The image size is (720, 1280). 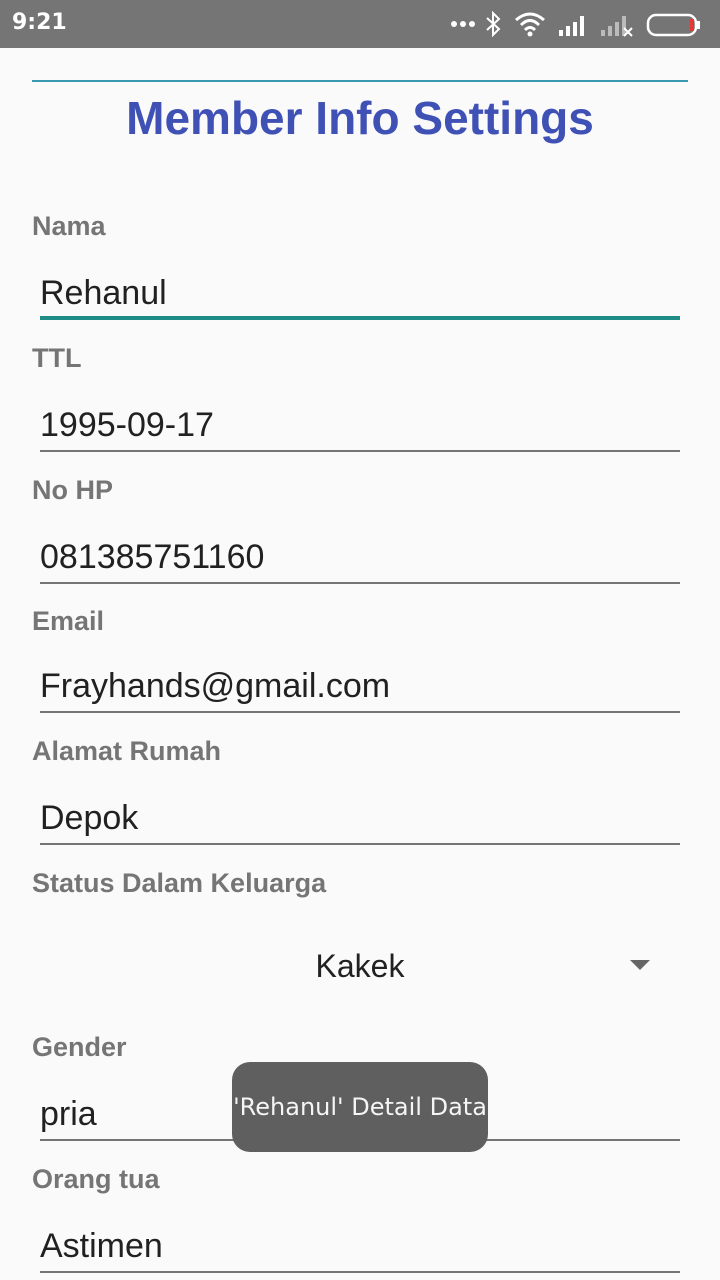 I want to click on status-time: 9:21, so click(x=39, y=22).